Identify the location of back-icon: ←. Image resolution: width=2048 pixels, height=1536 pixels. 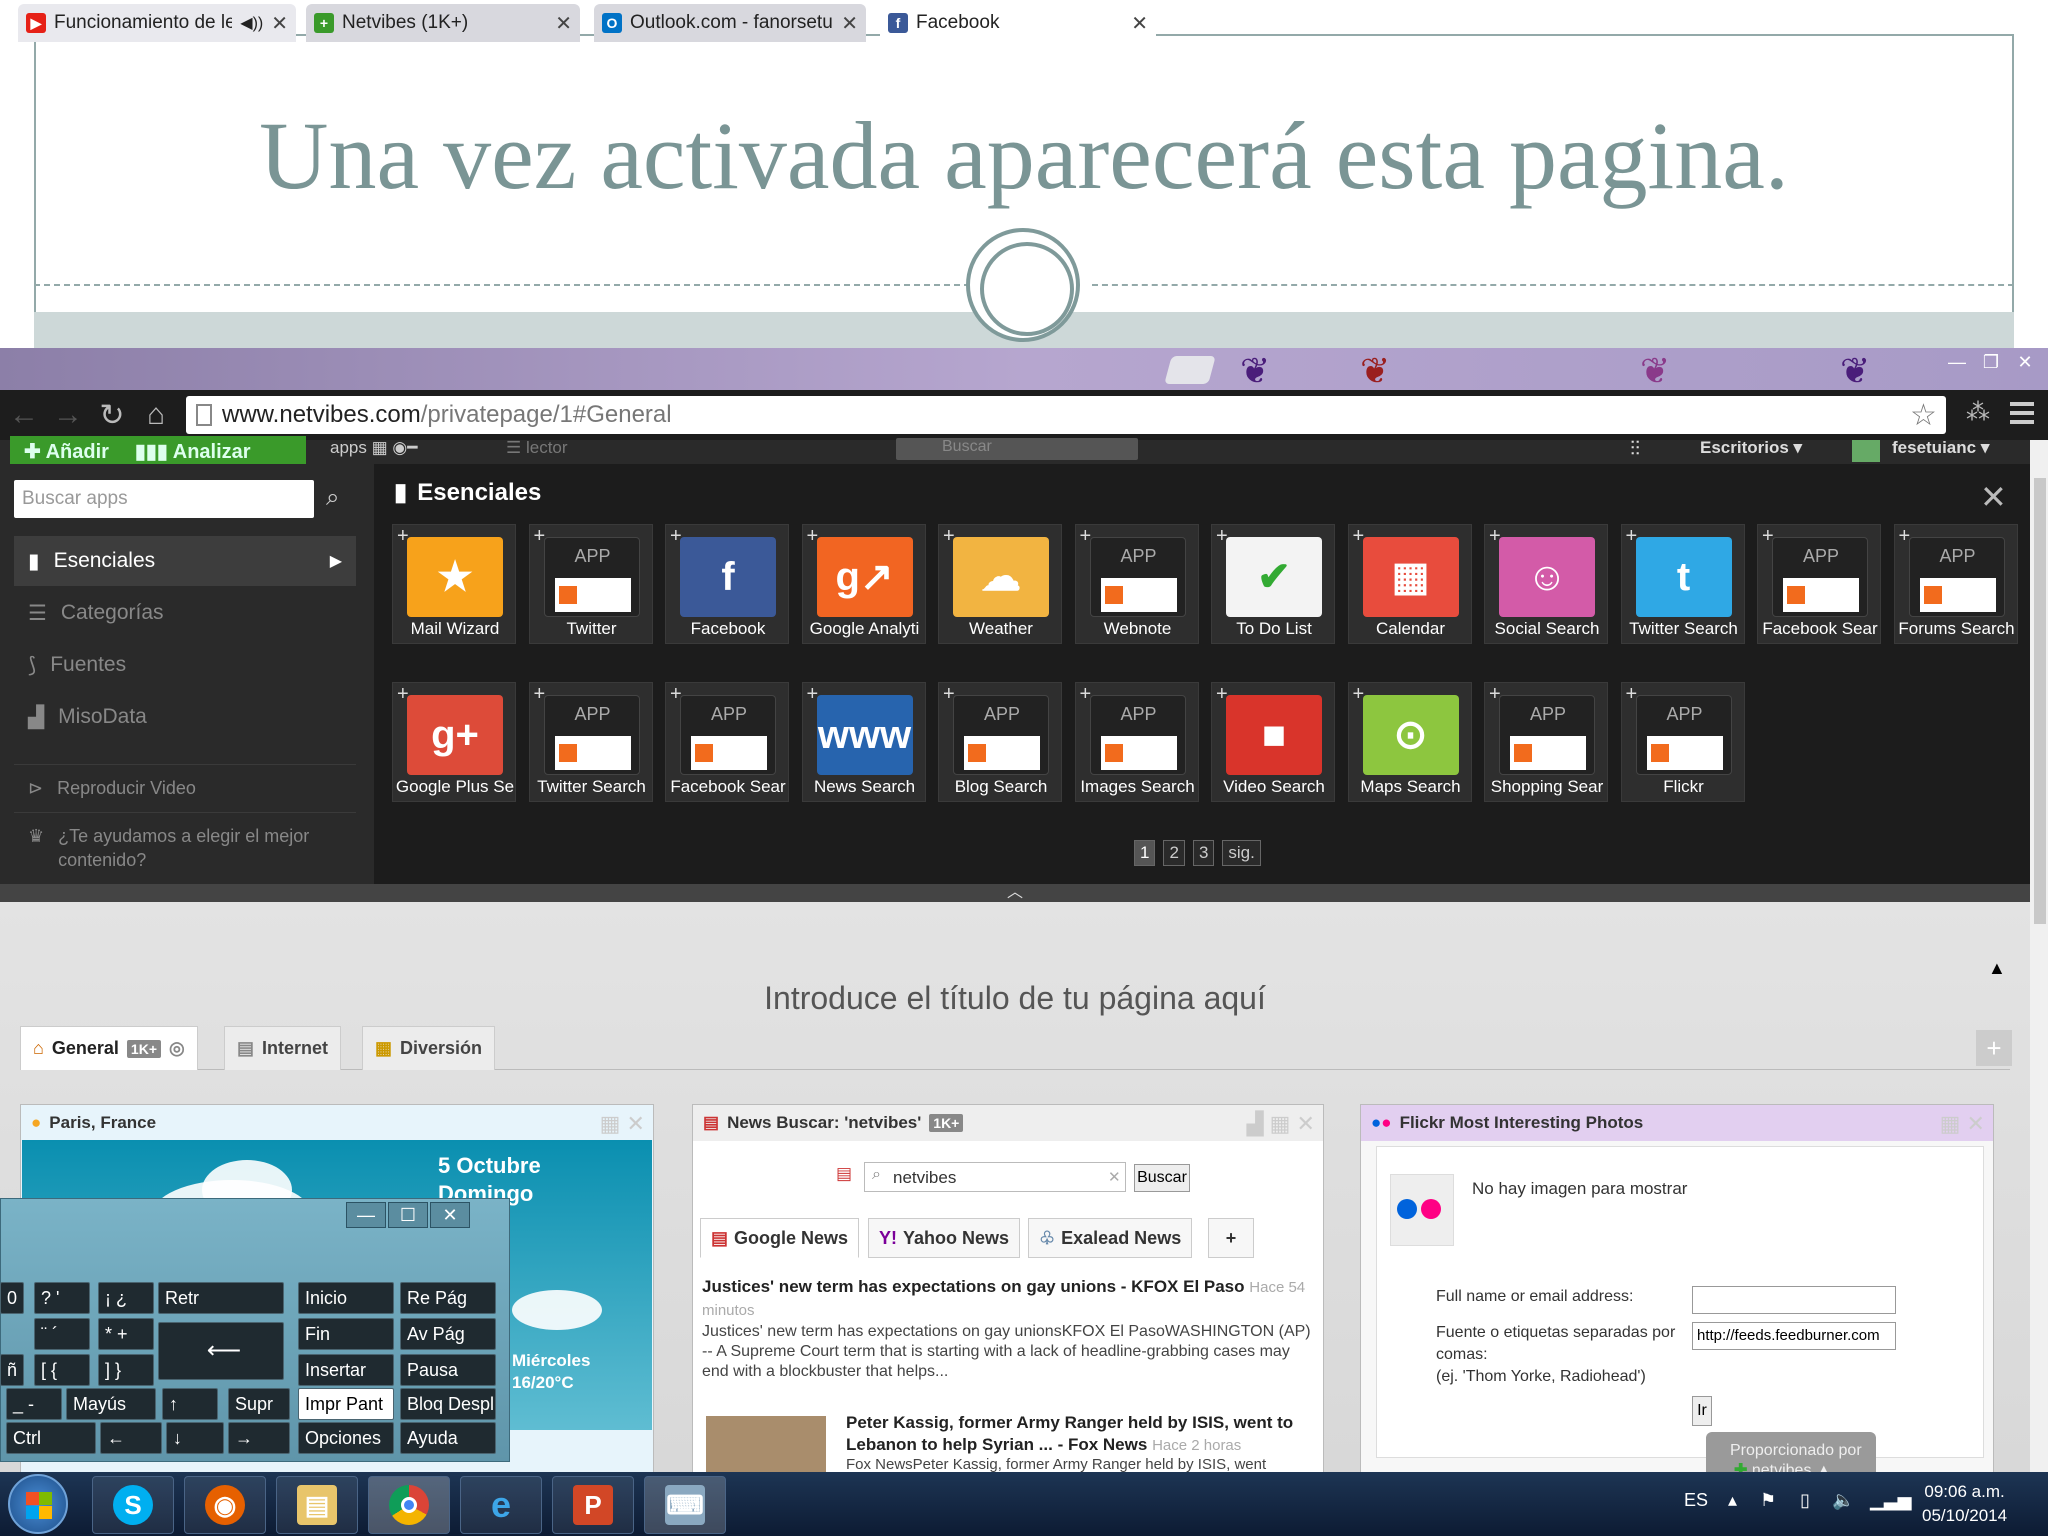
(24, 415).